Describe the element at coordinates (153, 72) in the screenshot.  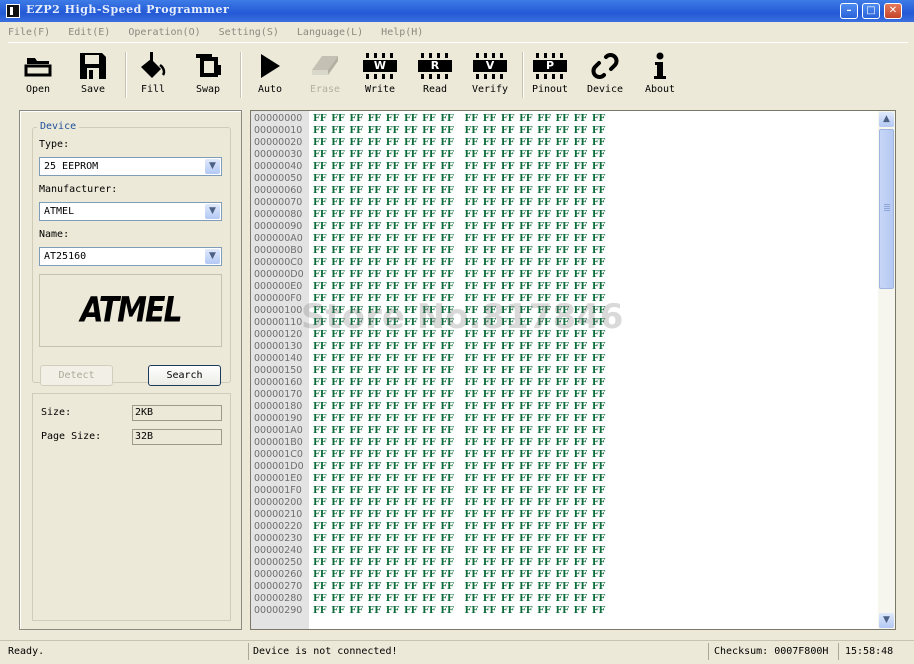
I see `fill-button: Fill` at that location.